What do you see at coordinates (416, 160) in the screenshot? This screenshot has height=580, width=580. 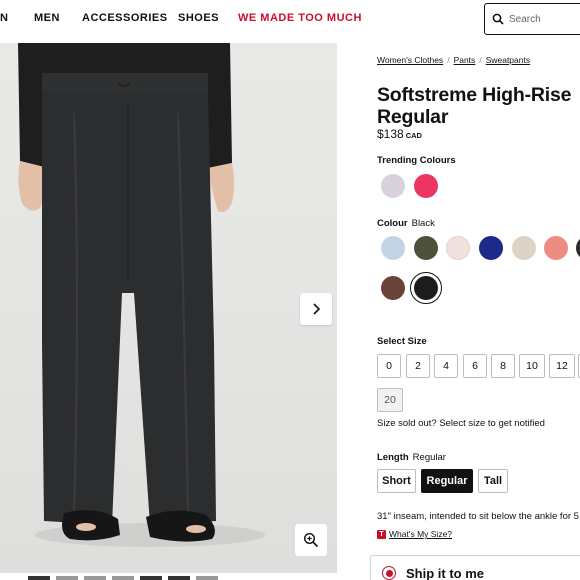 I see `trending-colours-label: Trending Colours` at bounding box center [416, 160].